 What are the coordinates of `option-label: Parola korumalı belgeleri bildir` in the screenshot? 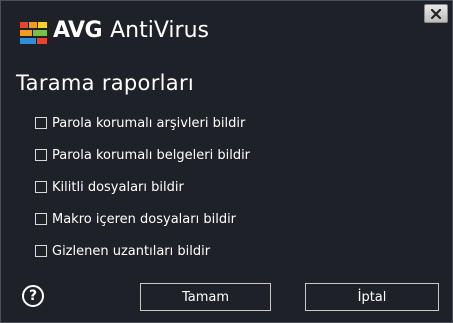 It's located at (151, 155).